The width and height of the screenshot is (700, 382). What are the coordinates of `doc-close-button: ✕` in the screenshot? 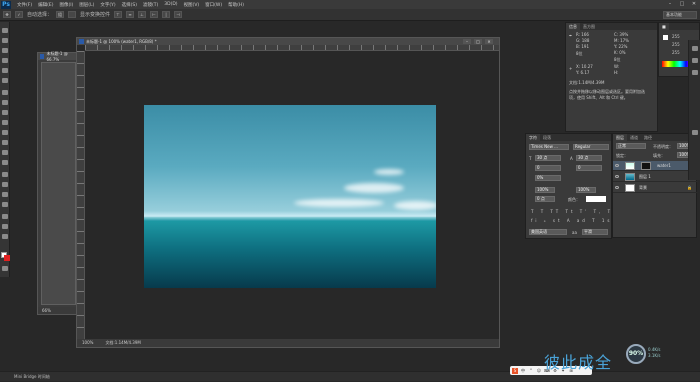 It's located at (489, 41).